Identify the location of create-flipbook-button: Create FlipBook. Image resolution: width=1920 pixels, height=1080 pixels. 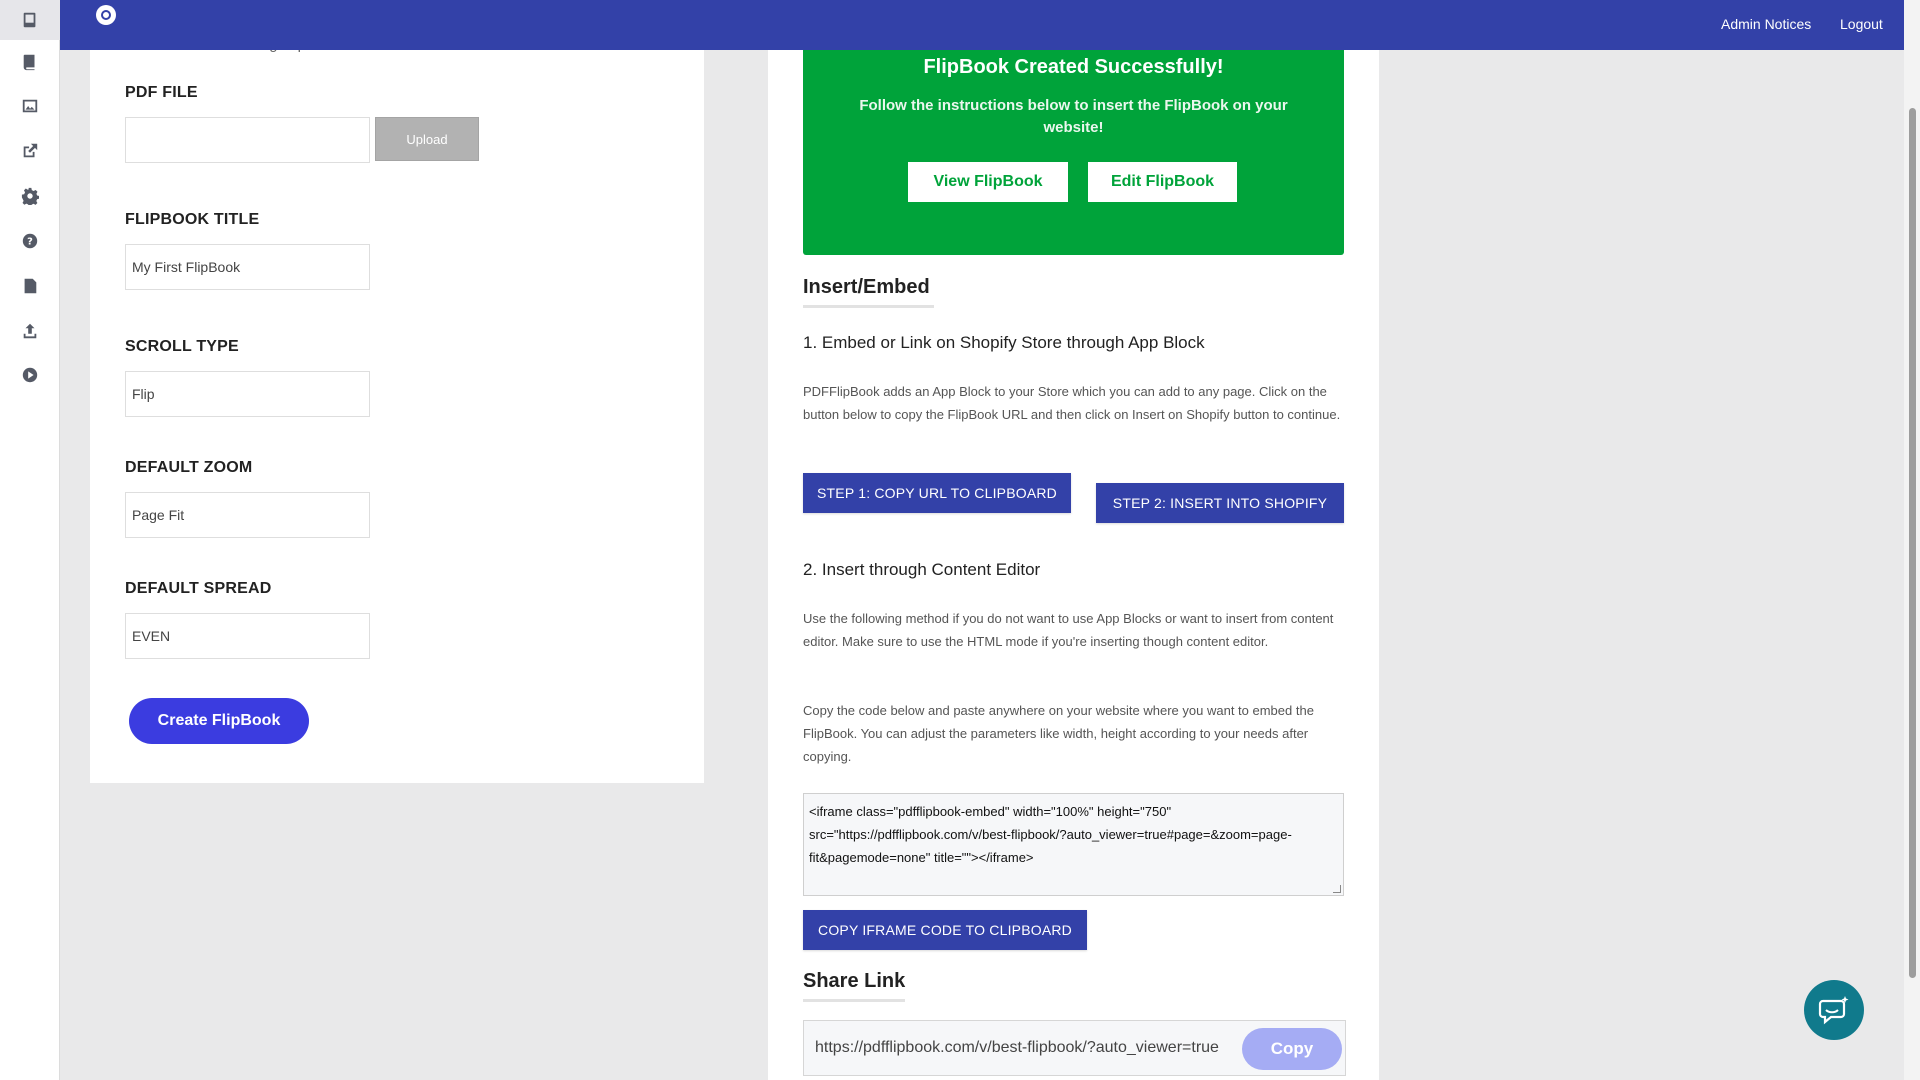
(219, 721).